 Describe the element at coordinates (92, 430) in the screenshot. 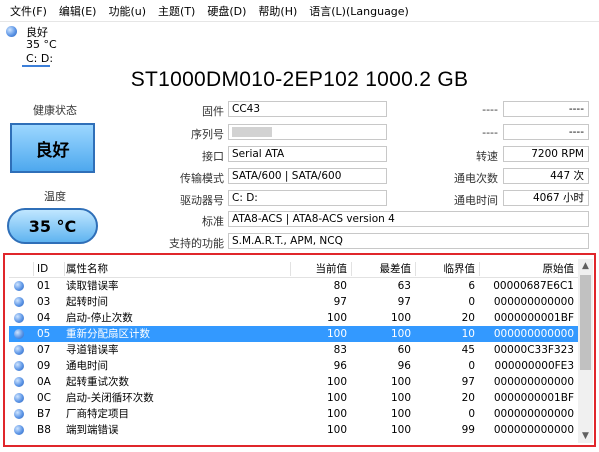

I see `attribute-name: 端到端错误` at that location.